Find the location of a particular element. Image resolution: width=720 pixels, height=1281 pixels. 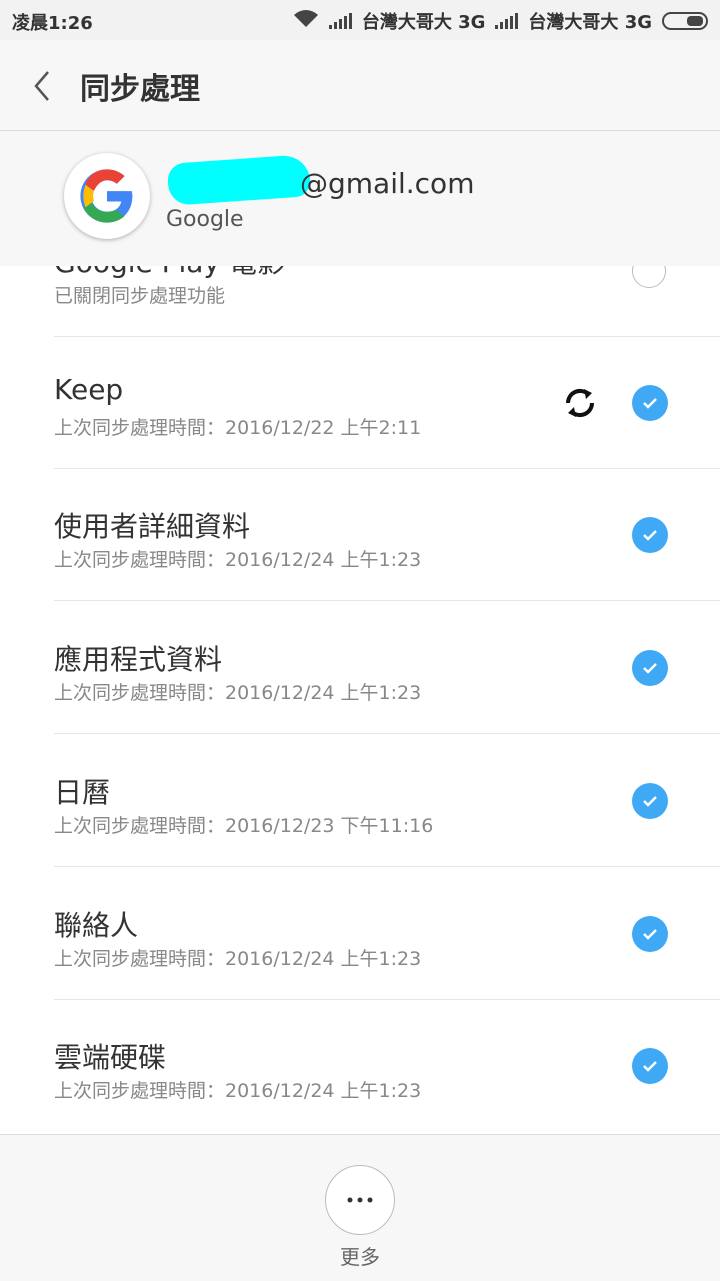

sync-item-name: 聯絡人 is located at coordinates (96, 925).